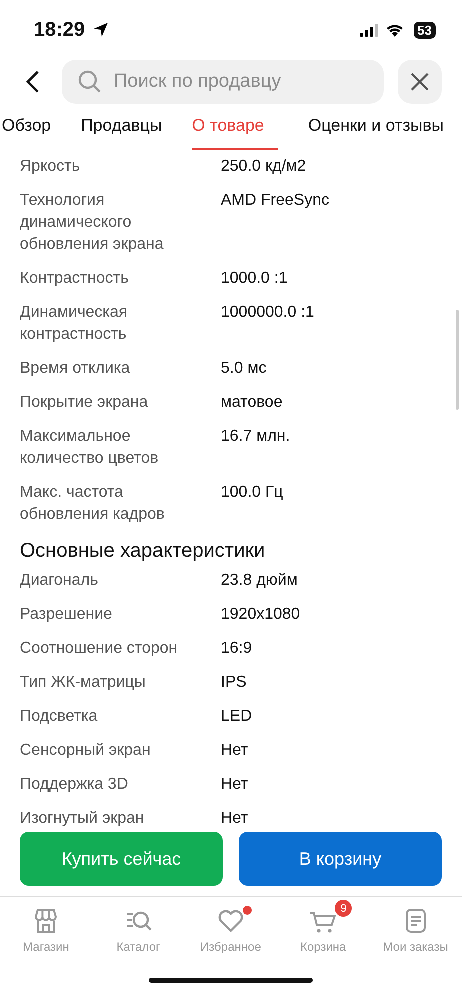 The image size is (462, 999). Describe the element at coordinates (415, 930) in the screenshot. I see `nav-item: Мои заказы` at that location.